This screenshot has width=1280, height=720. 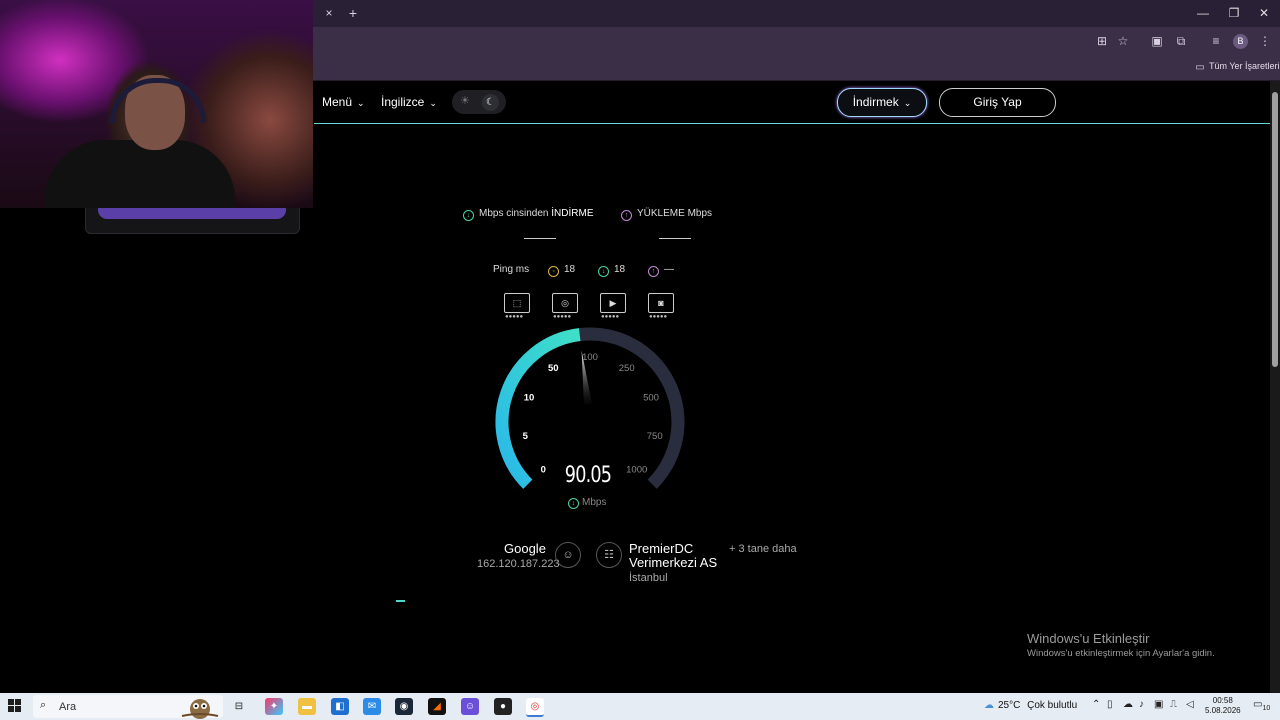 I want to click on download-app-button: İndirmek ⌄, so click(x=882, y=102).